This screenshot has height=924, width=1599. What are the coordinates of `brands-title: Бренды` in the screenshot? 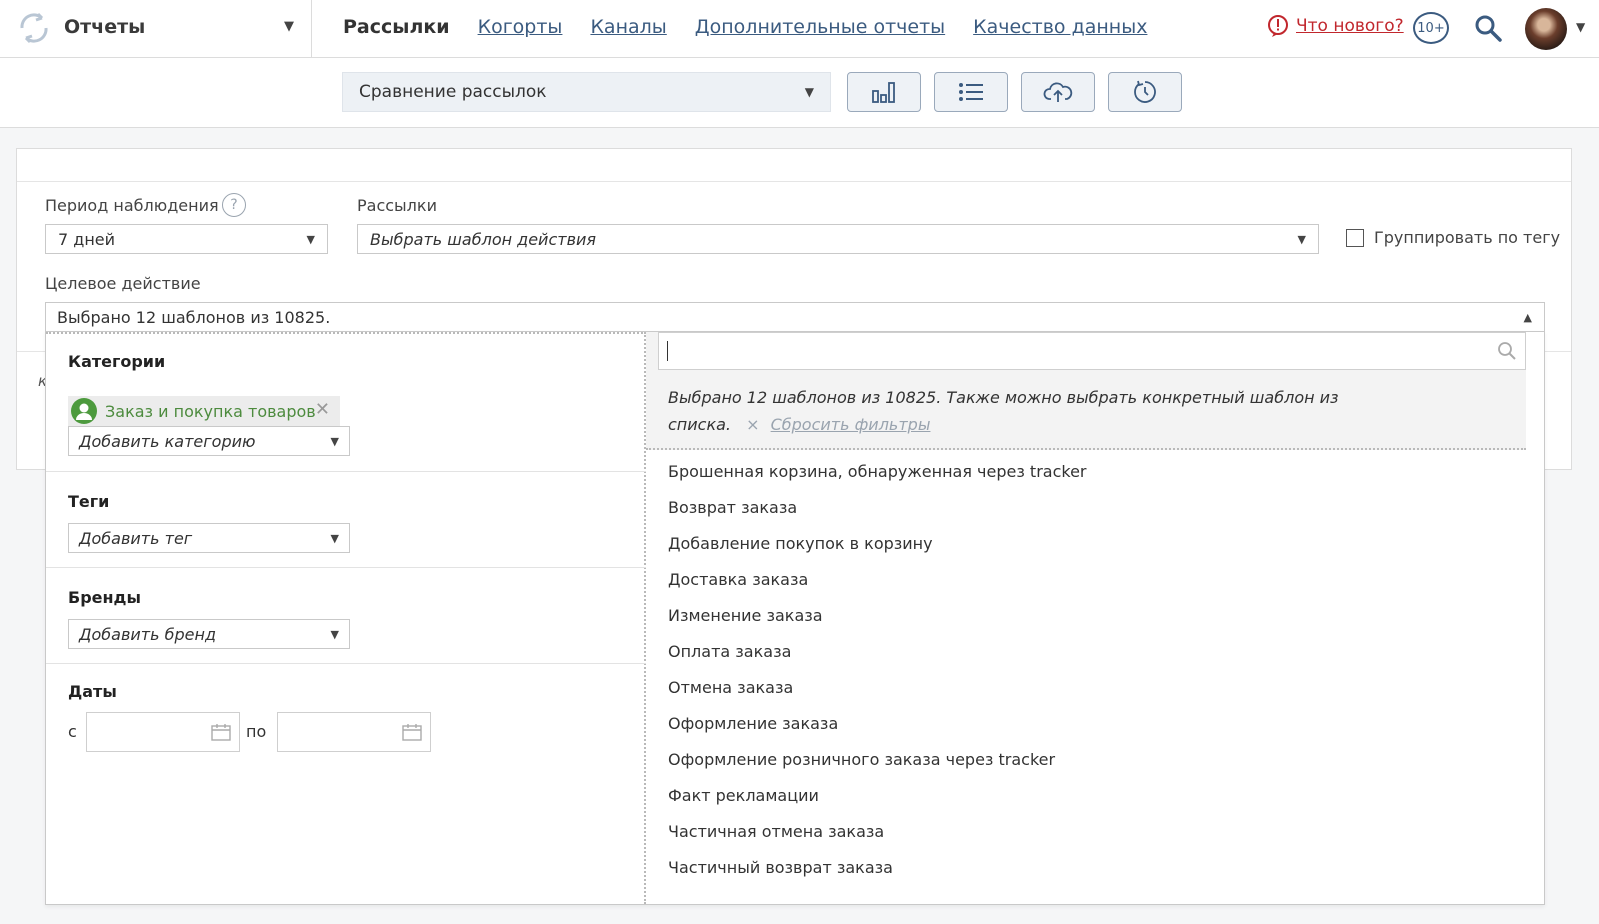 It's located at (104, 597).